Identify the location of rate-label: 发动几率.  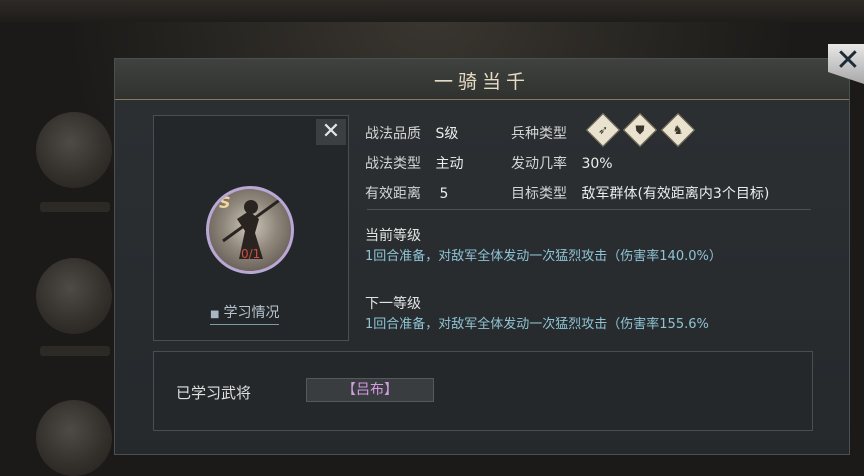
(539, 164).